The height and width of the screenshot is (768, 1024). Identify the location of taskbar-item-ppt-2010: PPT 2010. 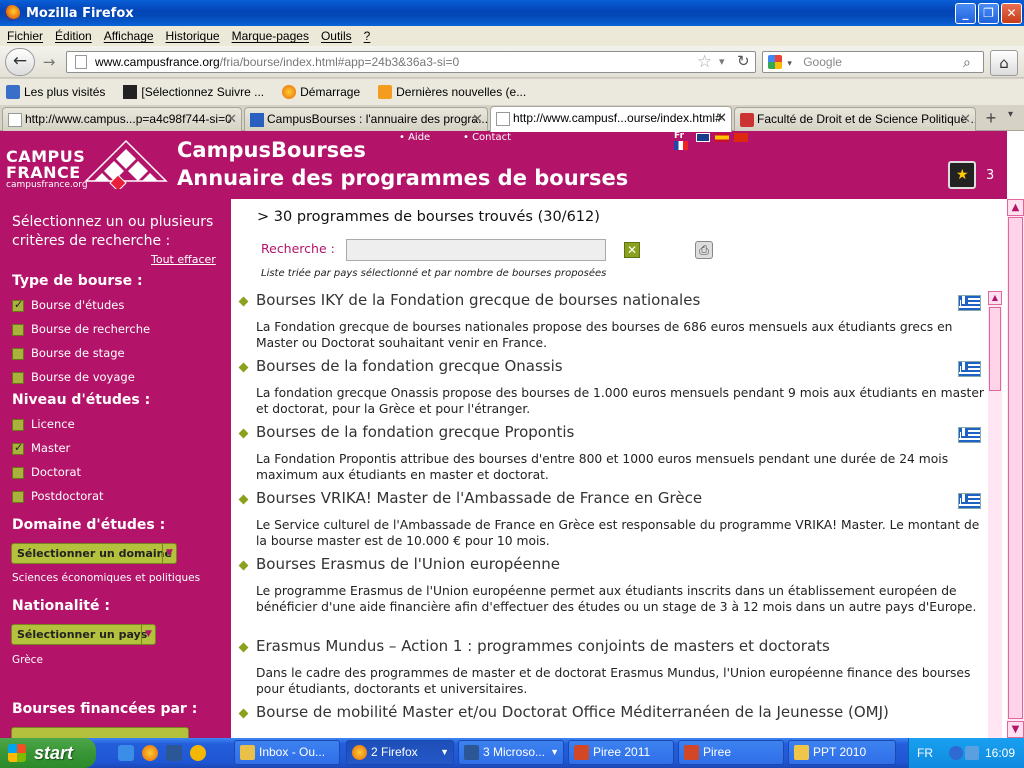
(842, 752).